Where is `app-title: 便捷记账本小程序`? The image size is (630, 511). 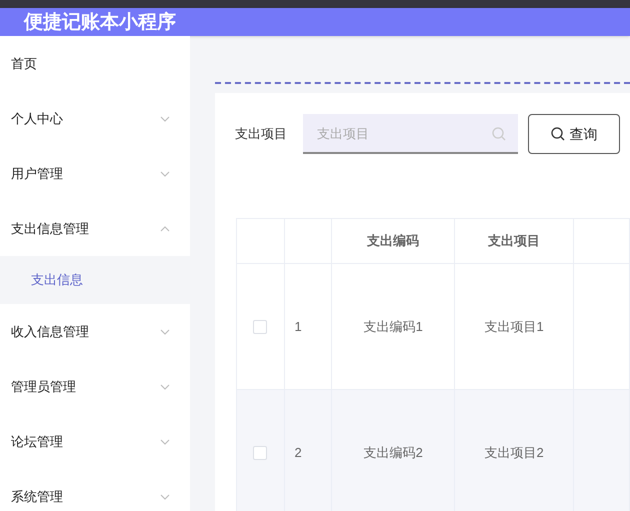
app-title: 便捷记账本小程序 is located at coordinates (100, 22).